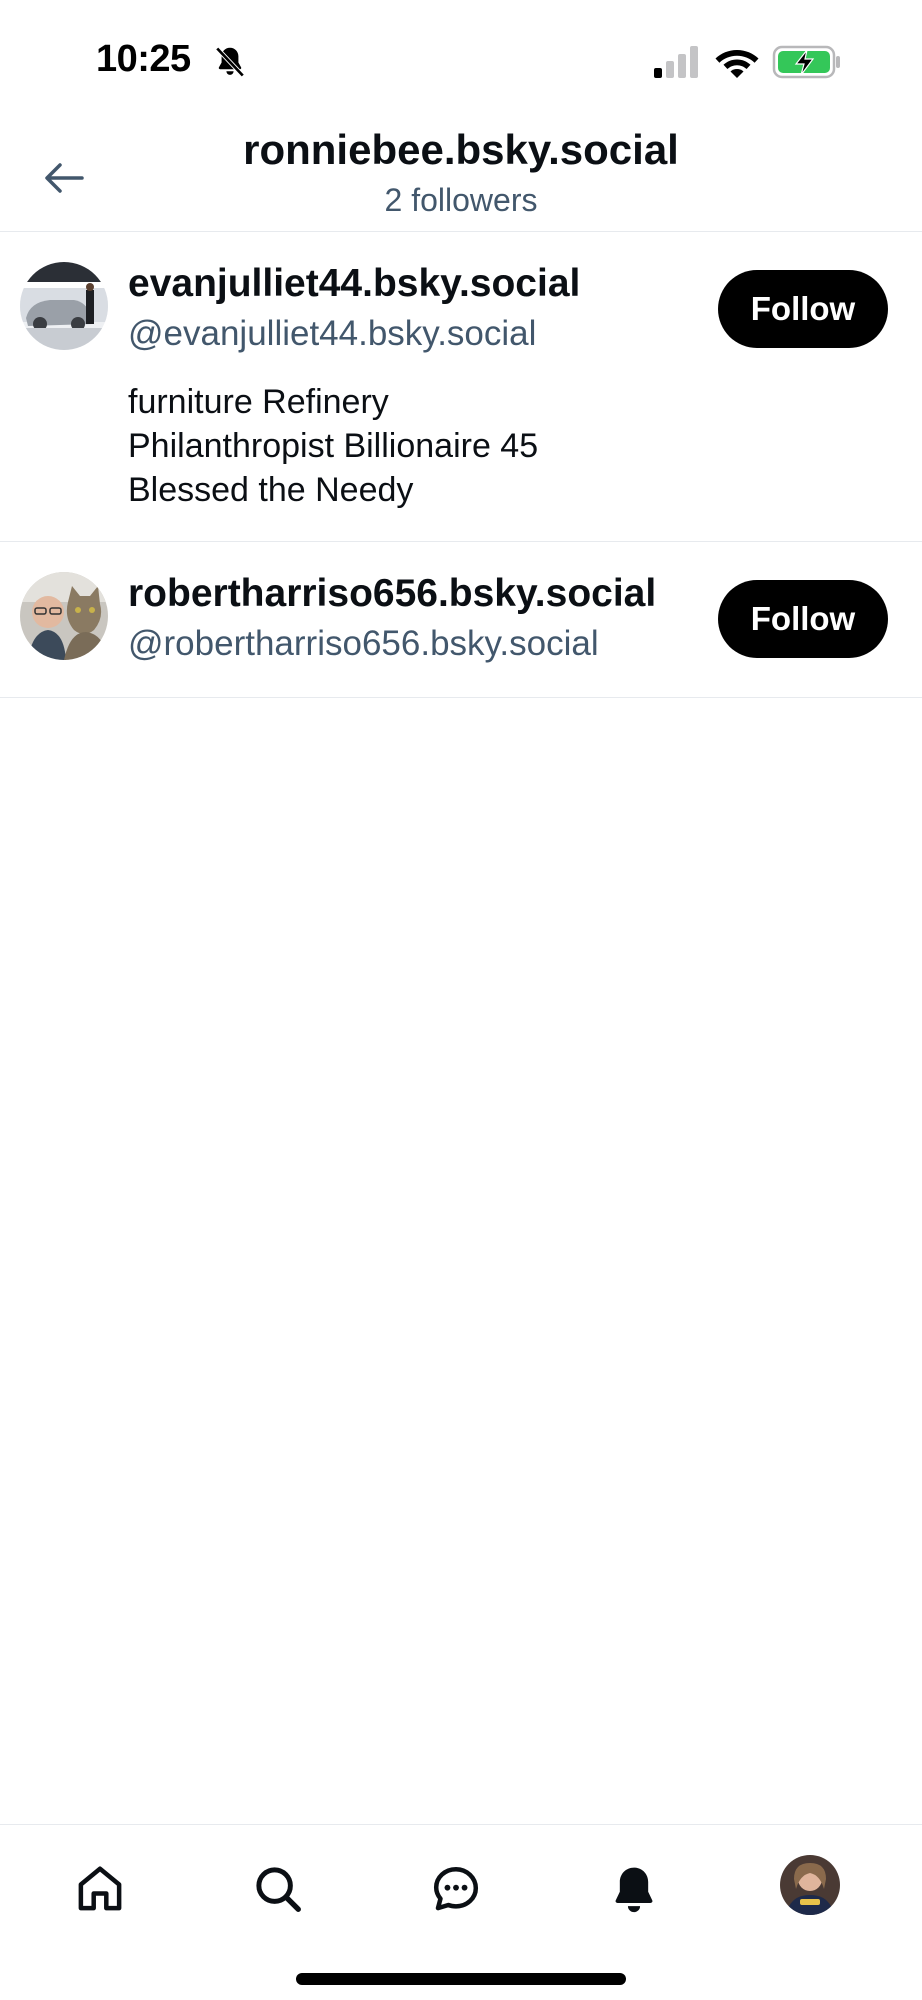  What do you see at coordinates (363, 643) in the screenshot?
I see `follower-handle: @robertharriso656.bsky.social` at bounding box center [363, 643].